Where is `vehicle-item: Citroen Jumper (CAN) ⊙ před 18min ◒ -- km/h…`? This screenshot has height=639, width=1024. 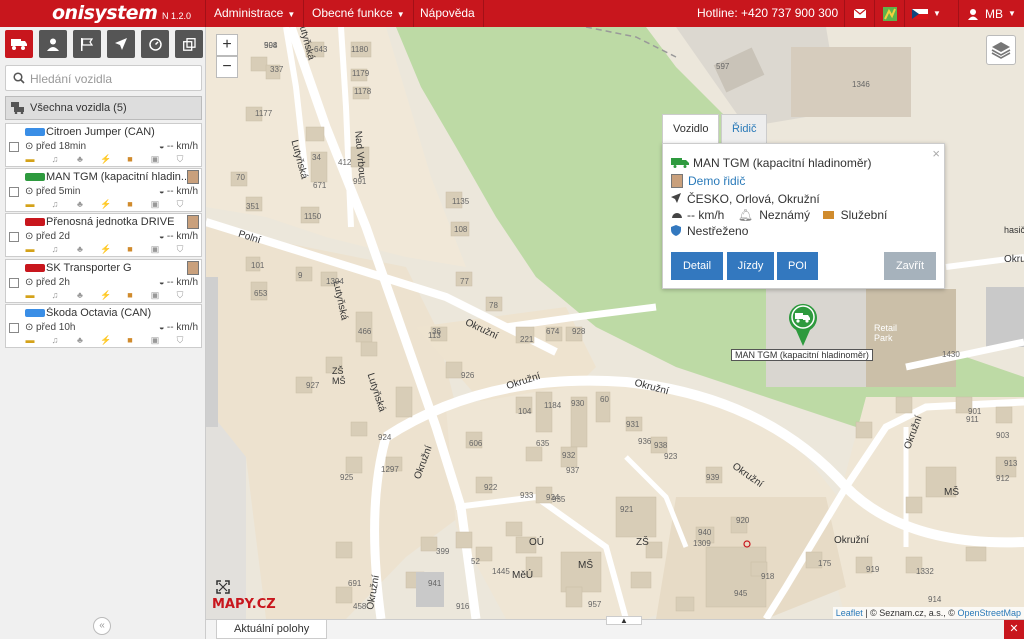
vehicle-item: Citroen Jumper (CAN) ⊙ před 18min ◒ -- km/h… is located at coordinates (103, 145).